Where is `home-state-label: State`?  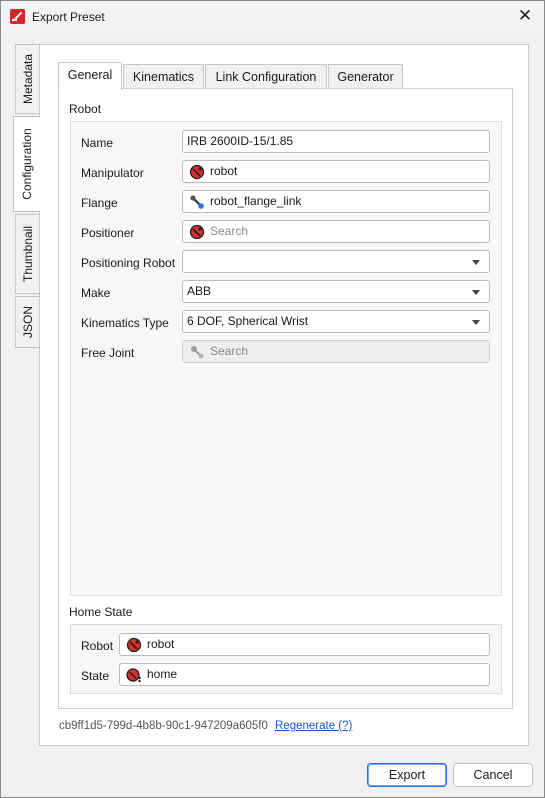
home-state-label: State is located at coordinates (95, 676).